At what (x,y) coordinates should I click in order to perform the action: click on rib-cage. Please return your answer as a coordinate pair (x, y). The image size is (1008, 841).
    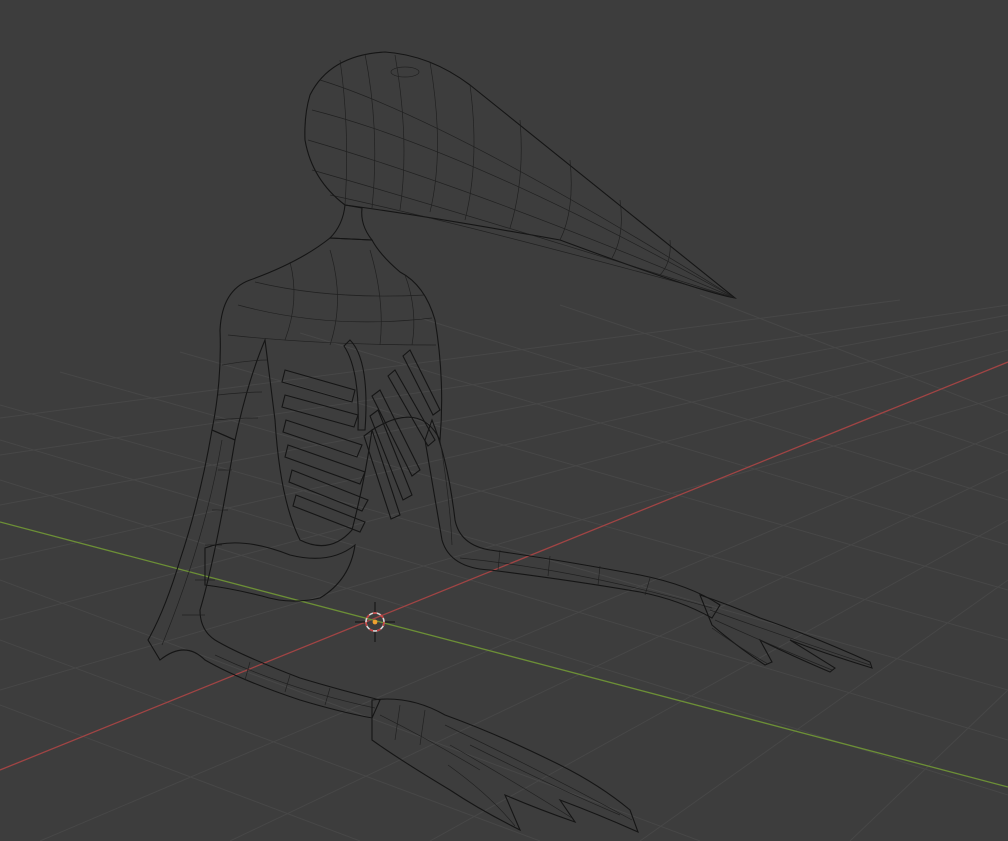
    Looking at the image, I should click on (361, 436).